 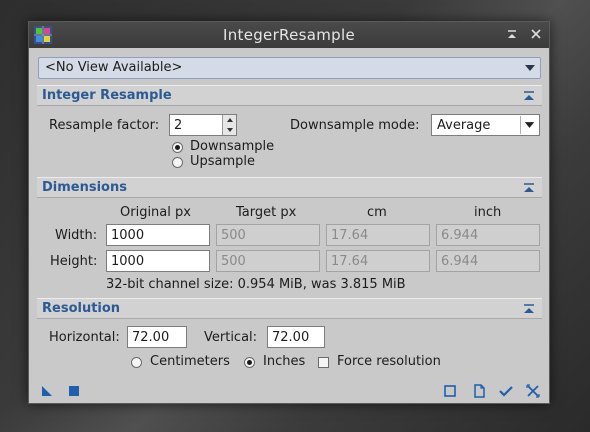 What do you see at coordinates (223, 161) in the screenshot?
I see `upsample-label: Upsample` at bounding box center [223, 161].